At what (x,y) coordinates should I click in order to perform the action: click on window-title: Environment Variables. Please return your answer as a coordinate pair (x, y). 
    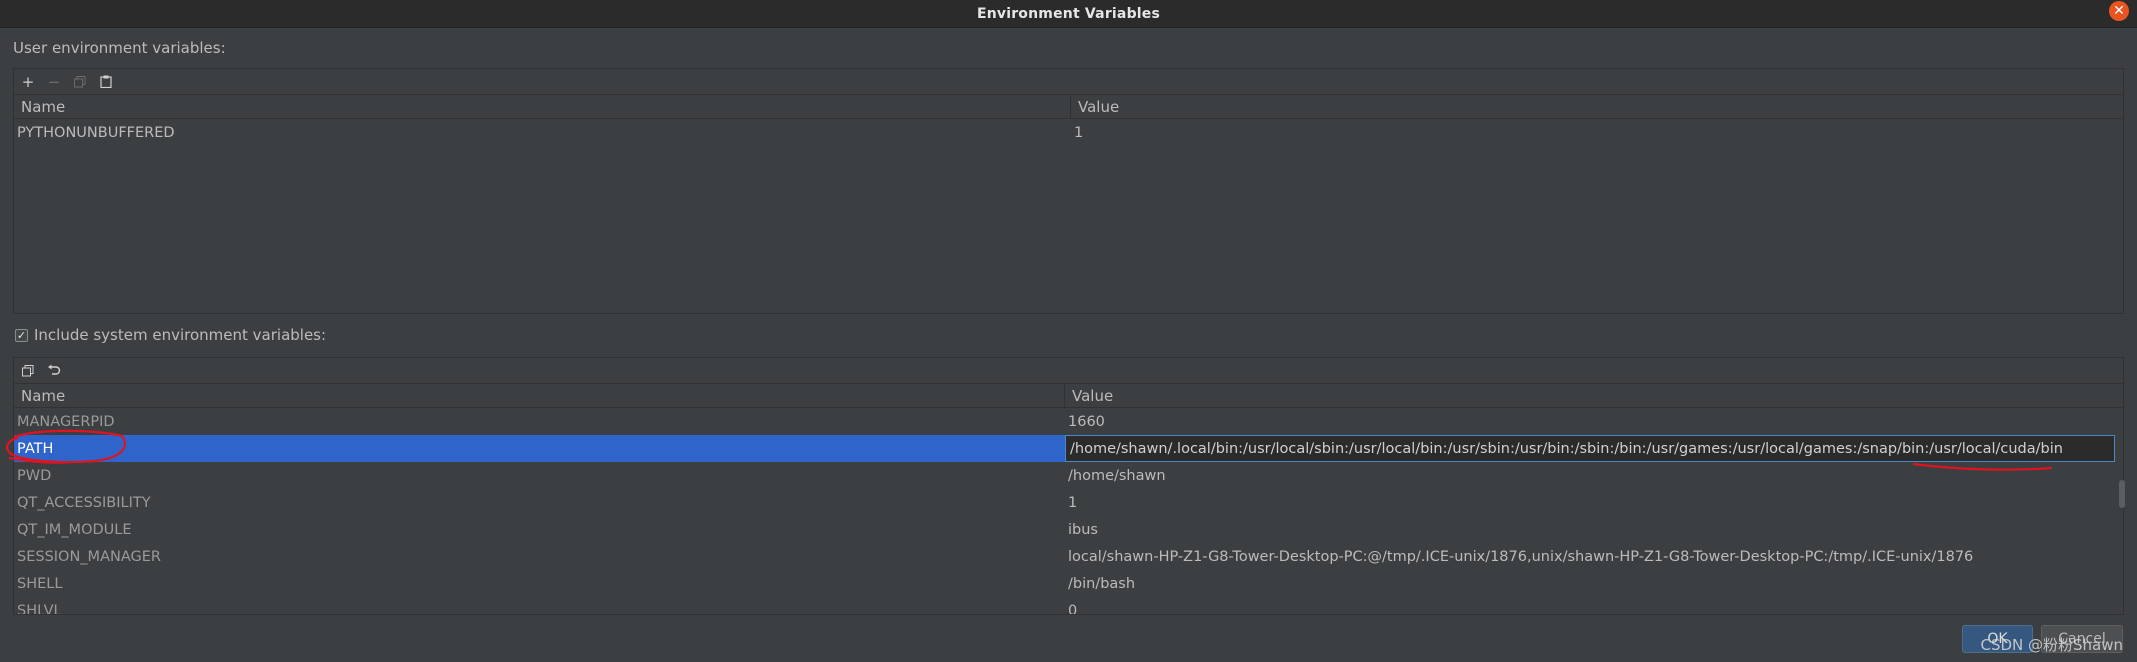
    Looking at the image, I should click on (1068, 13).